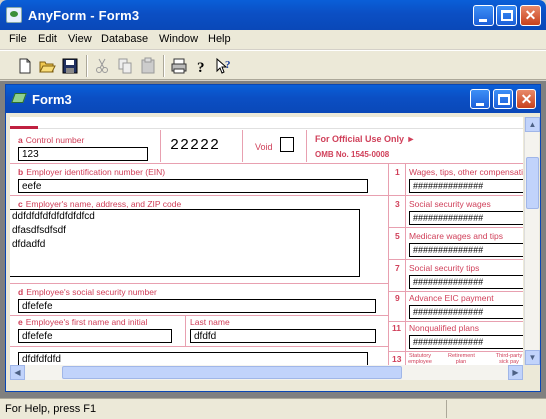  What do you see at coordinates (466, 172) in the screenshot?
I see `box1-label: Wages, tips, other compensation` at bounding box center [466, 172].